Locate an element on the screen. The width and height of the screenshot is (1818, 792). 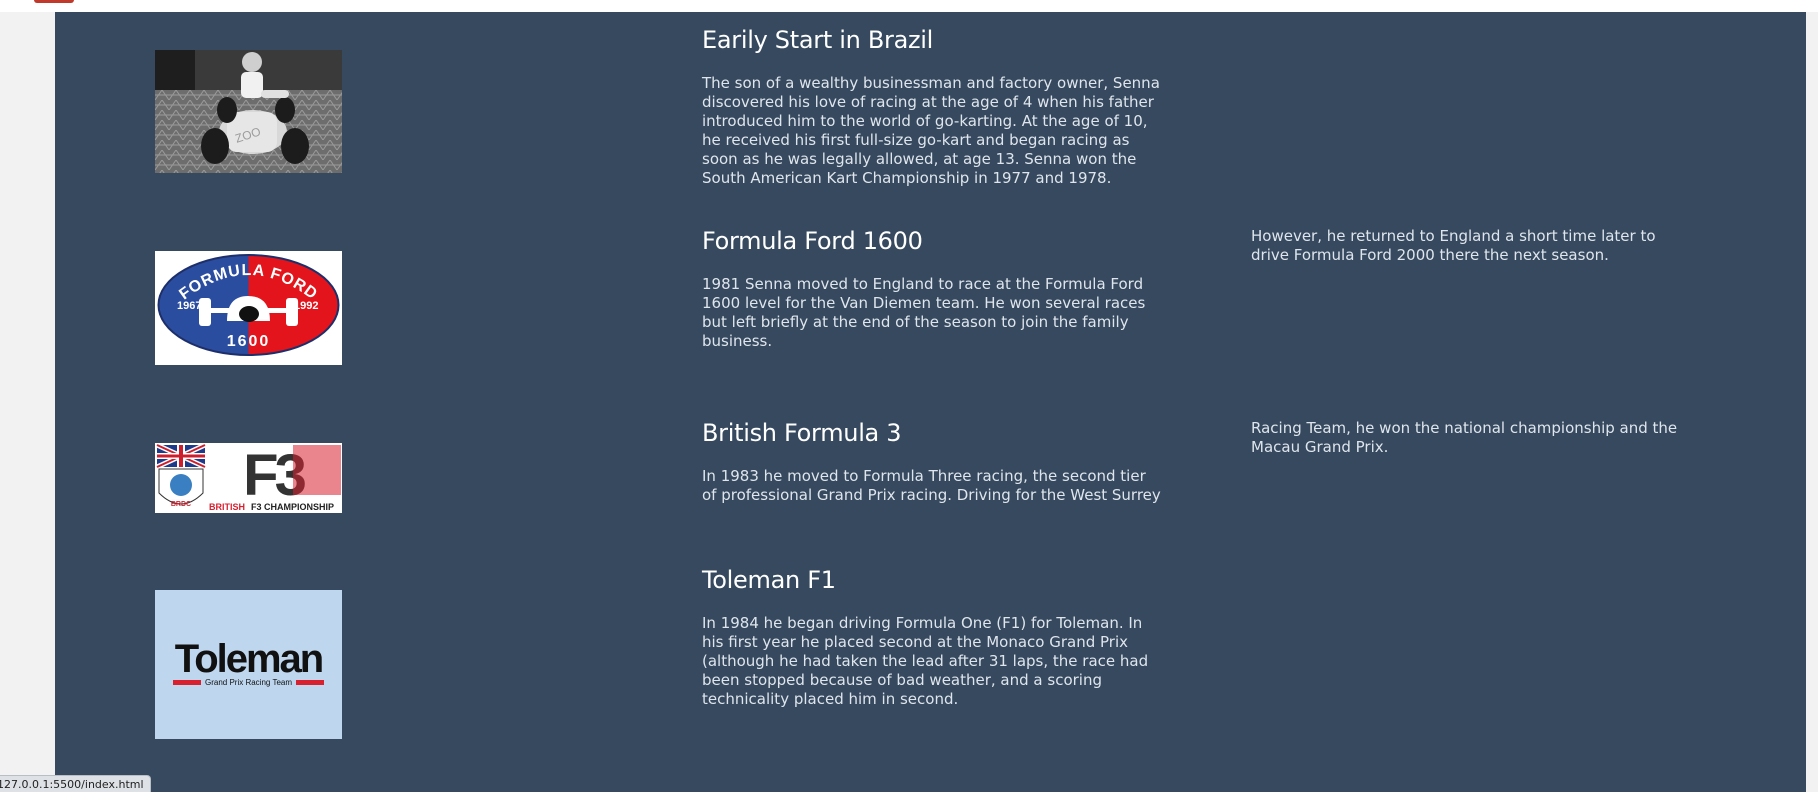
go-kart-photo: ZOO is located at coordinates (248, 111).